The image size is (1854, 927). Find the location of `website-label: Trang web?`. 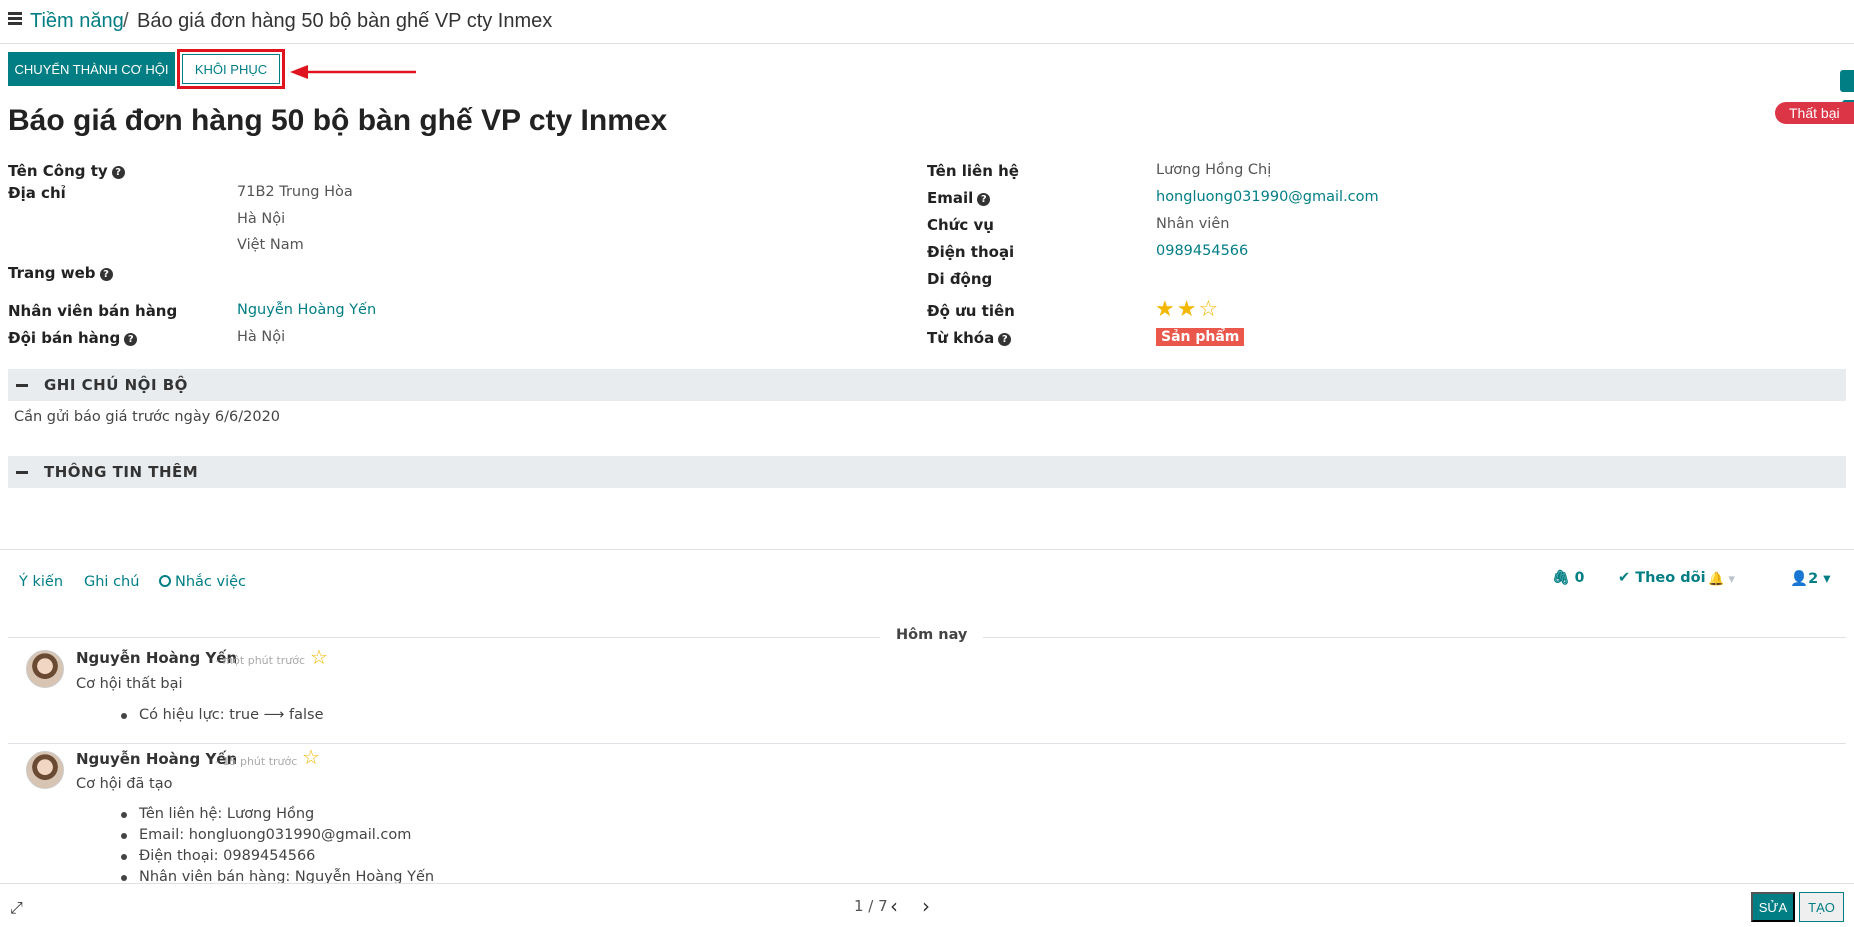

website-label: Trang web? is located at coordinates (60, 273).